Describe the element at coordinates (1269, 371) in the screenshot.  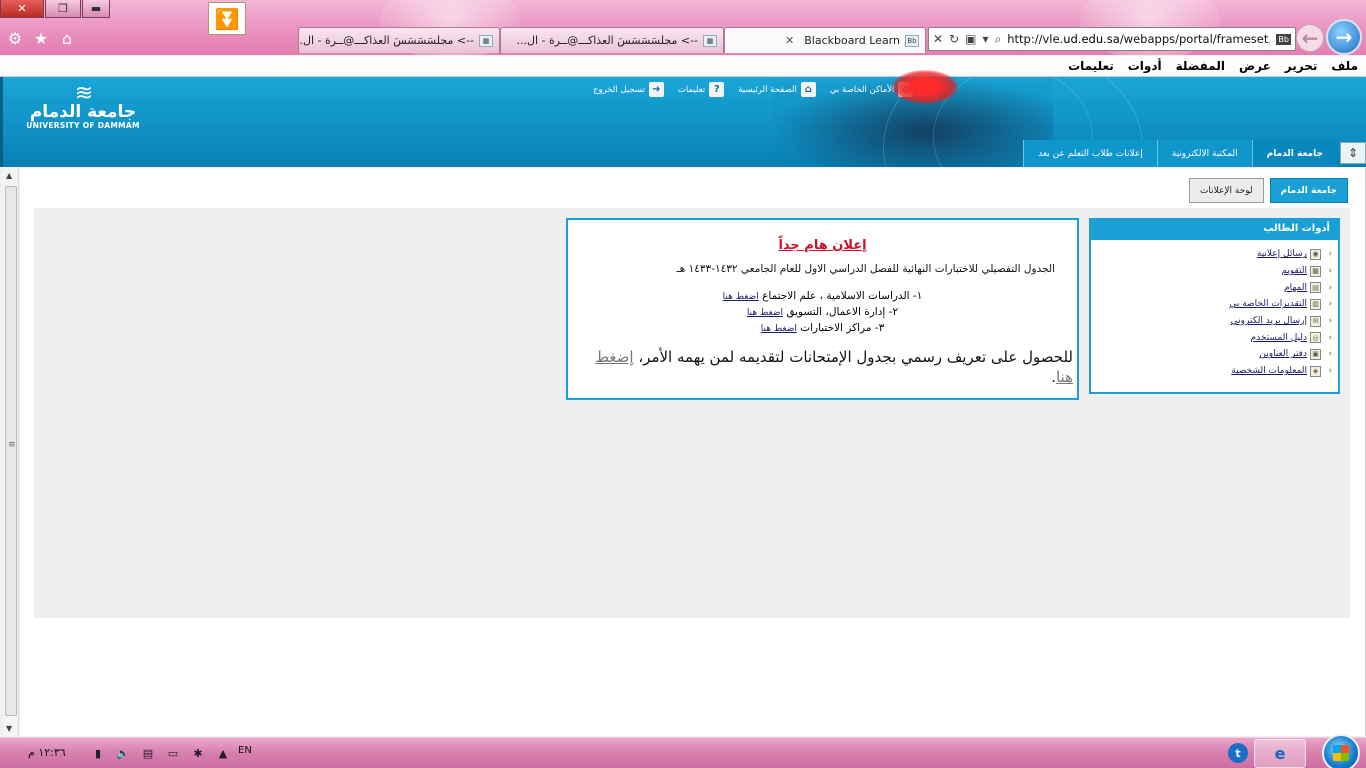
I see `tool-link: المعلومات الشخصية` at that location.